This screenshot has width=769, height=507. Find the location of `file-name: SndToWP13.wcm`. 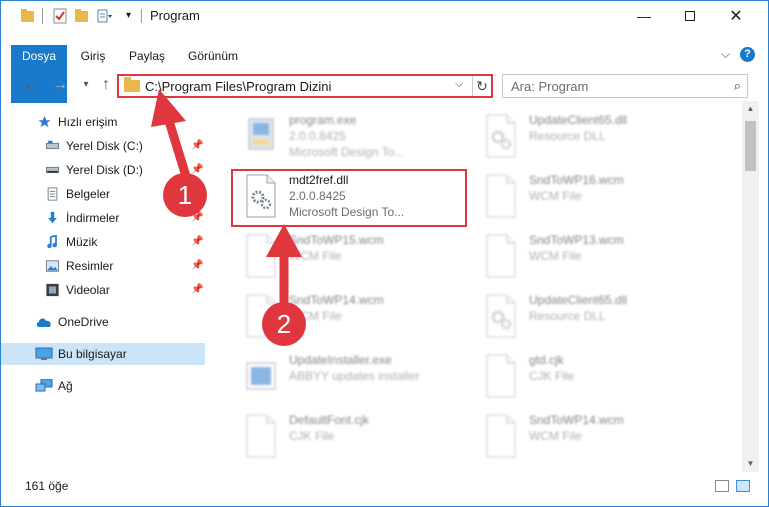

file-name: SndToWP13.wcm is located at coordinates (576, 240).